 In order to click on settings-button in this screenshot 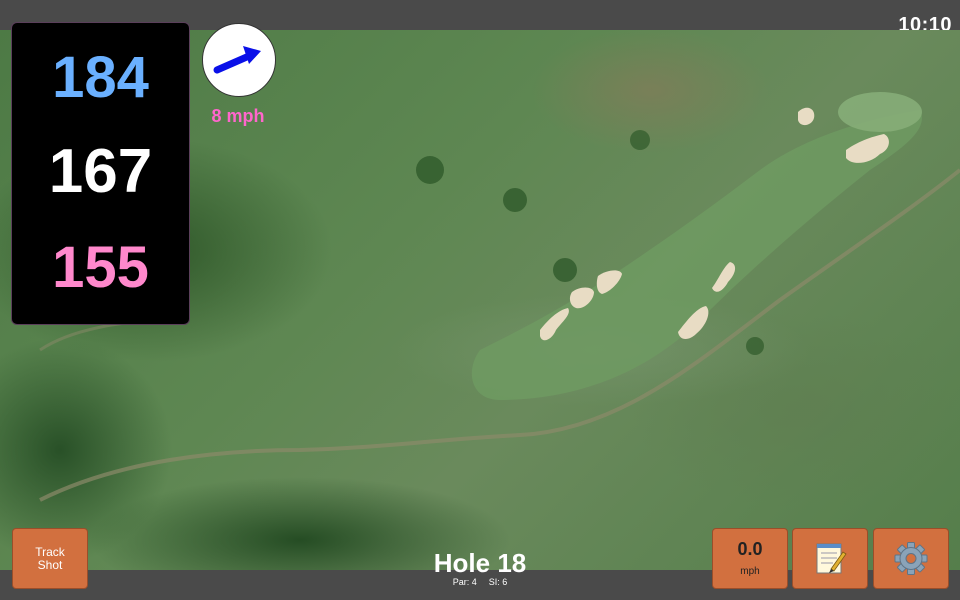, I will do `click(911, 558)`.